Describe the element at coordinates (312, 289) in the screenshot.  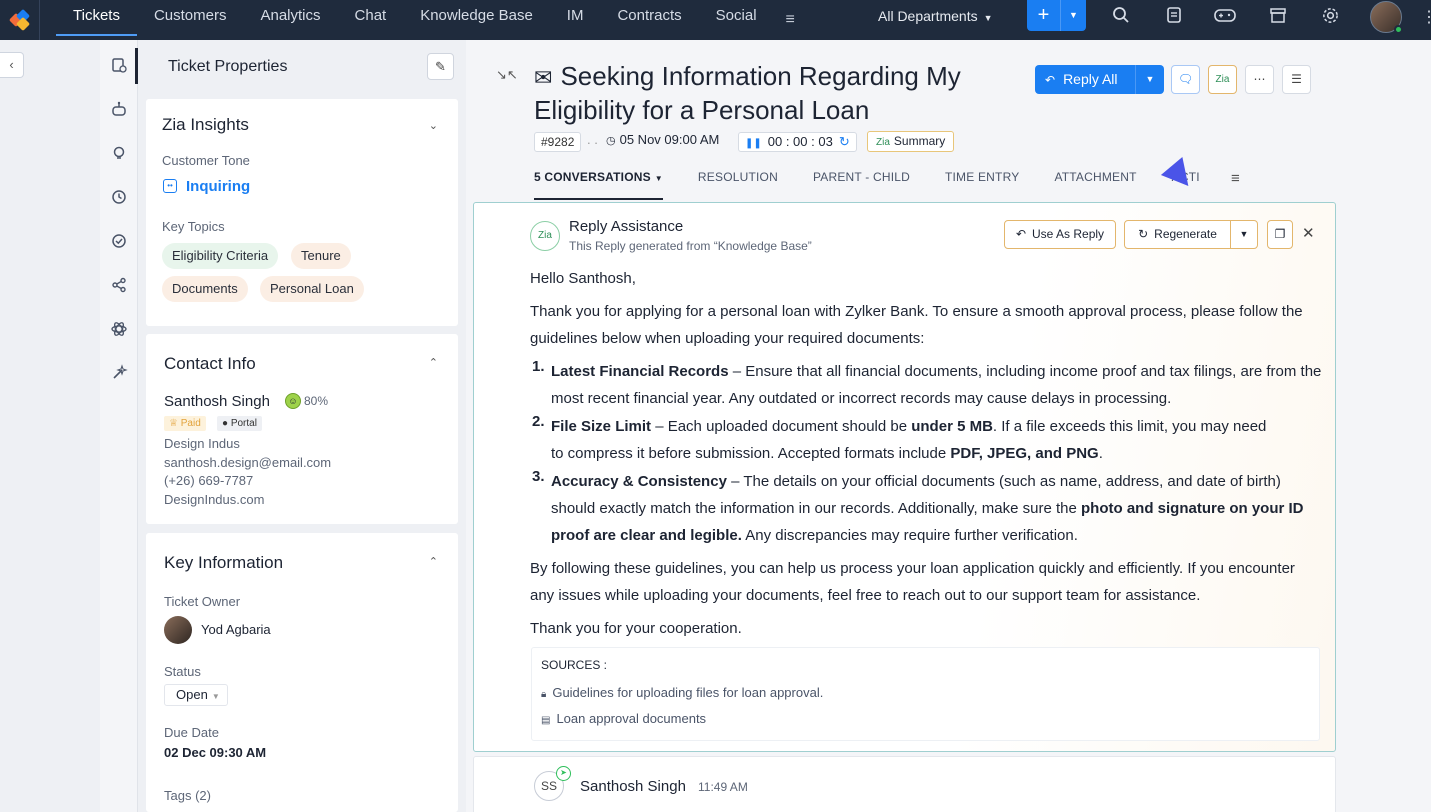
I see `topic-chip: Personal Loan` at that location.